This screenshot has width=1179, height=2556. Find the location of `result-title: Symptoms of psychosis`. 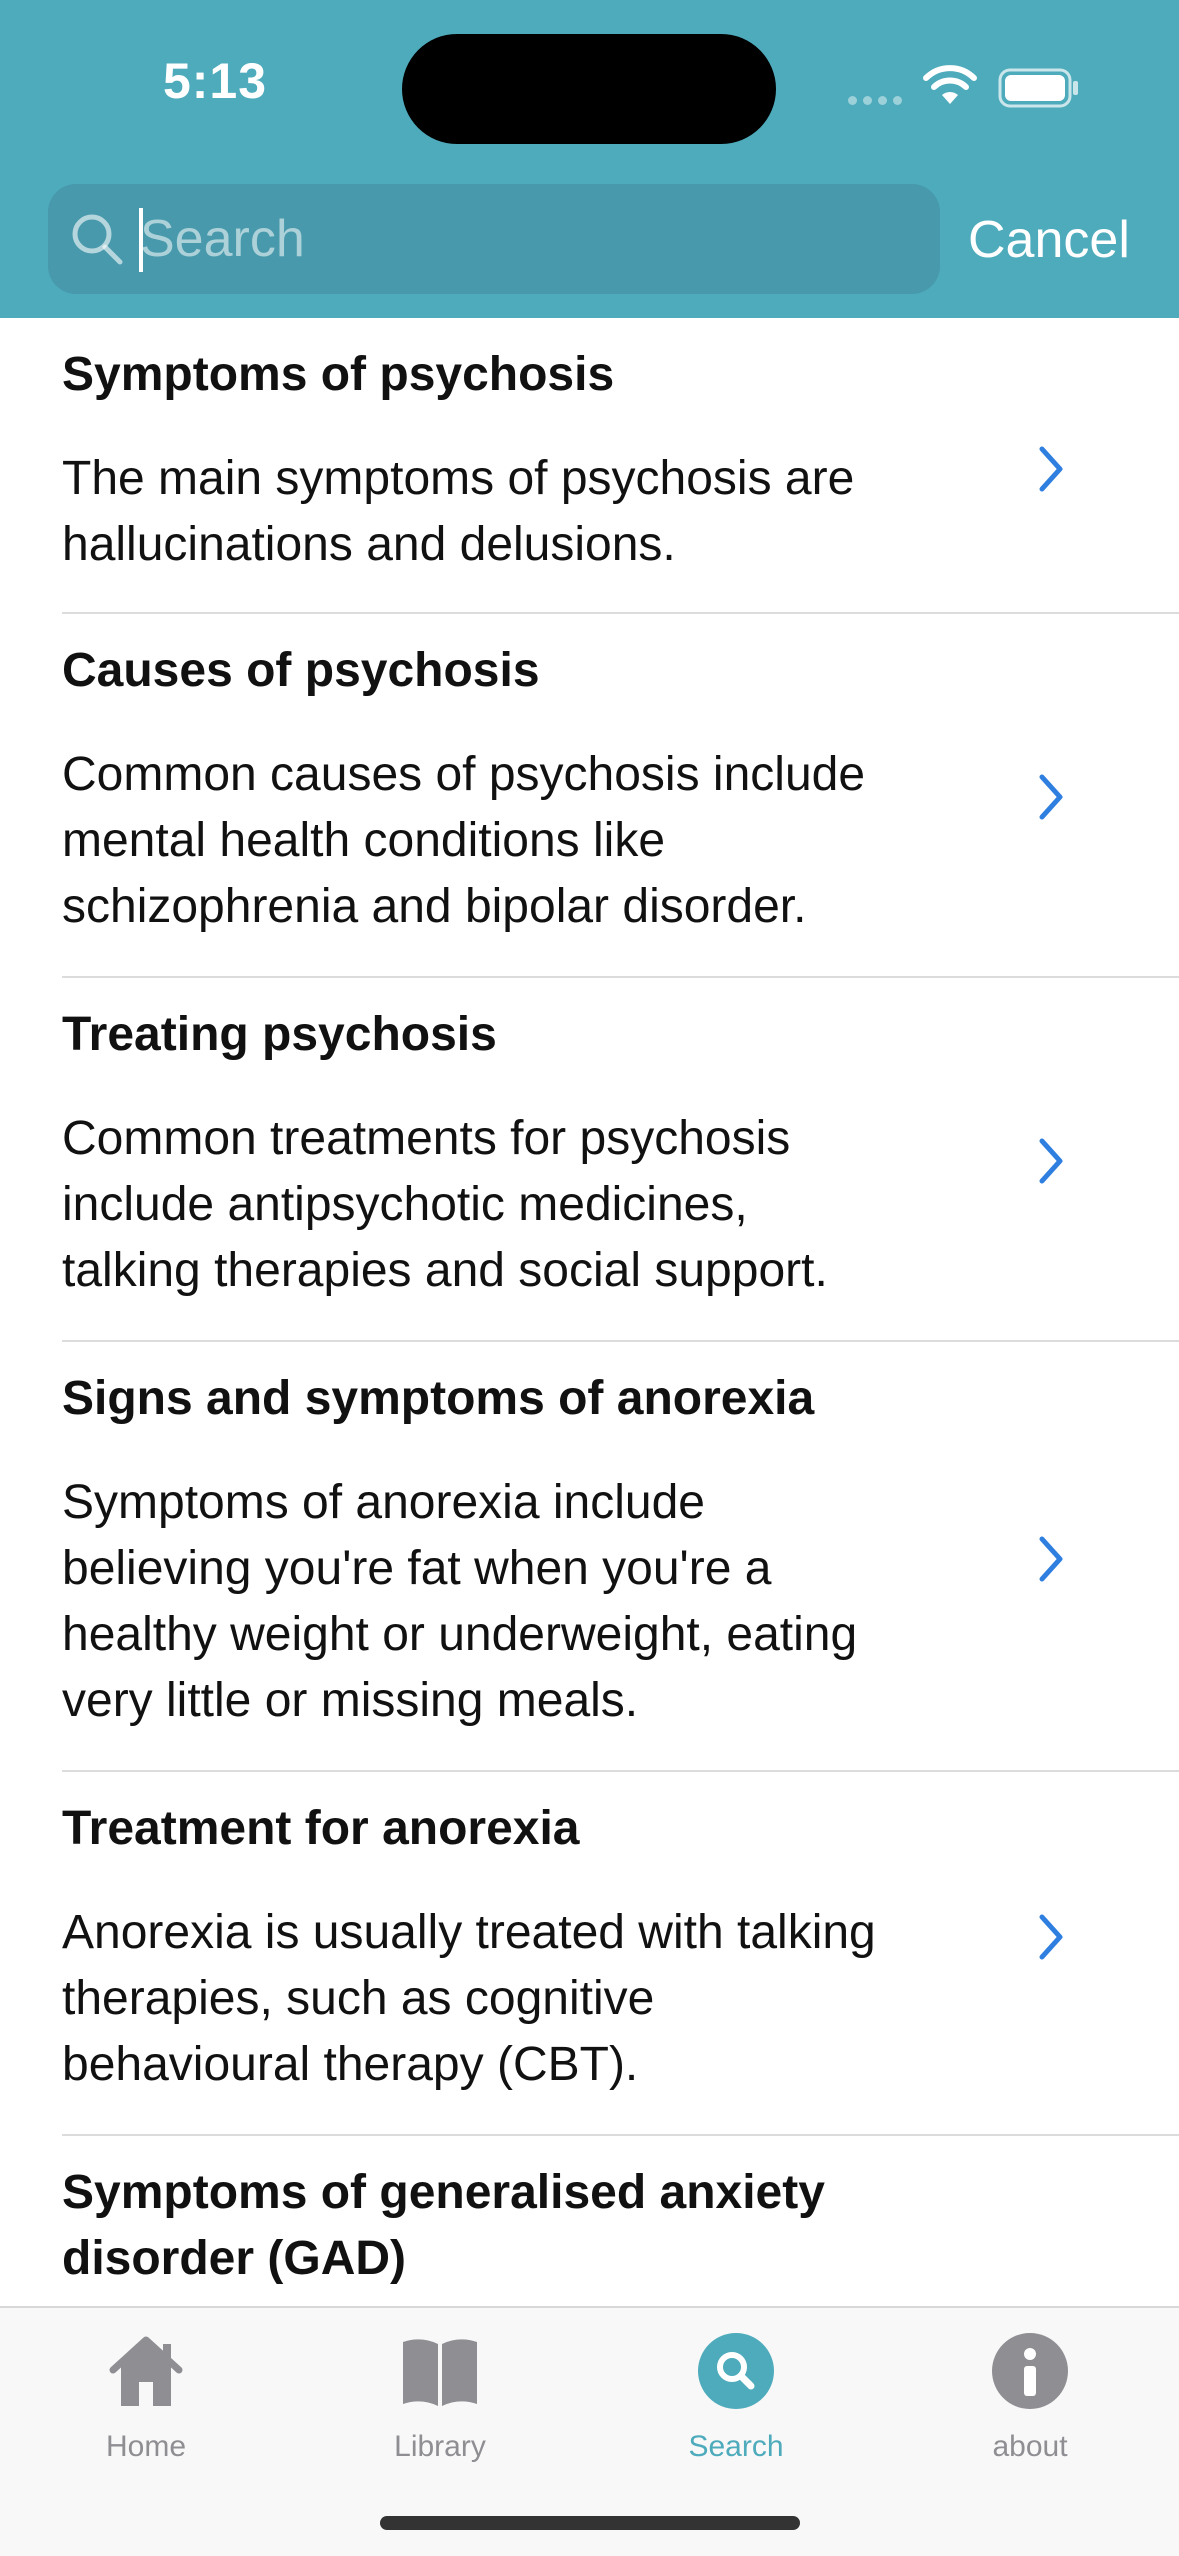

result-title: Symptoms of psychosis is located at coordinates (338, 374).